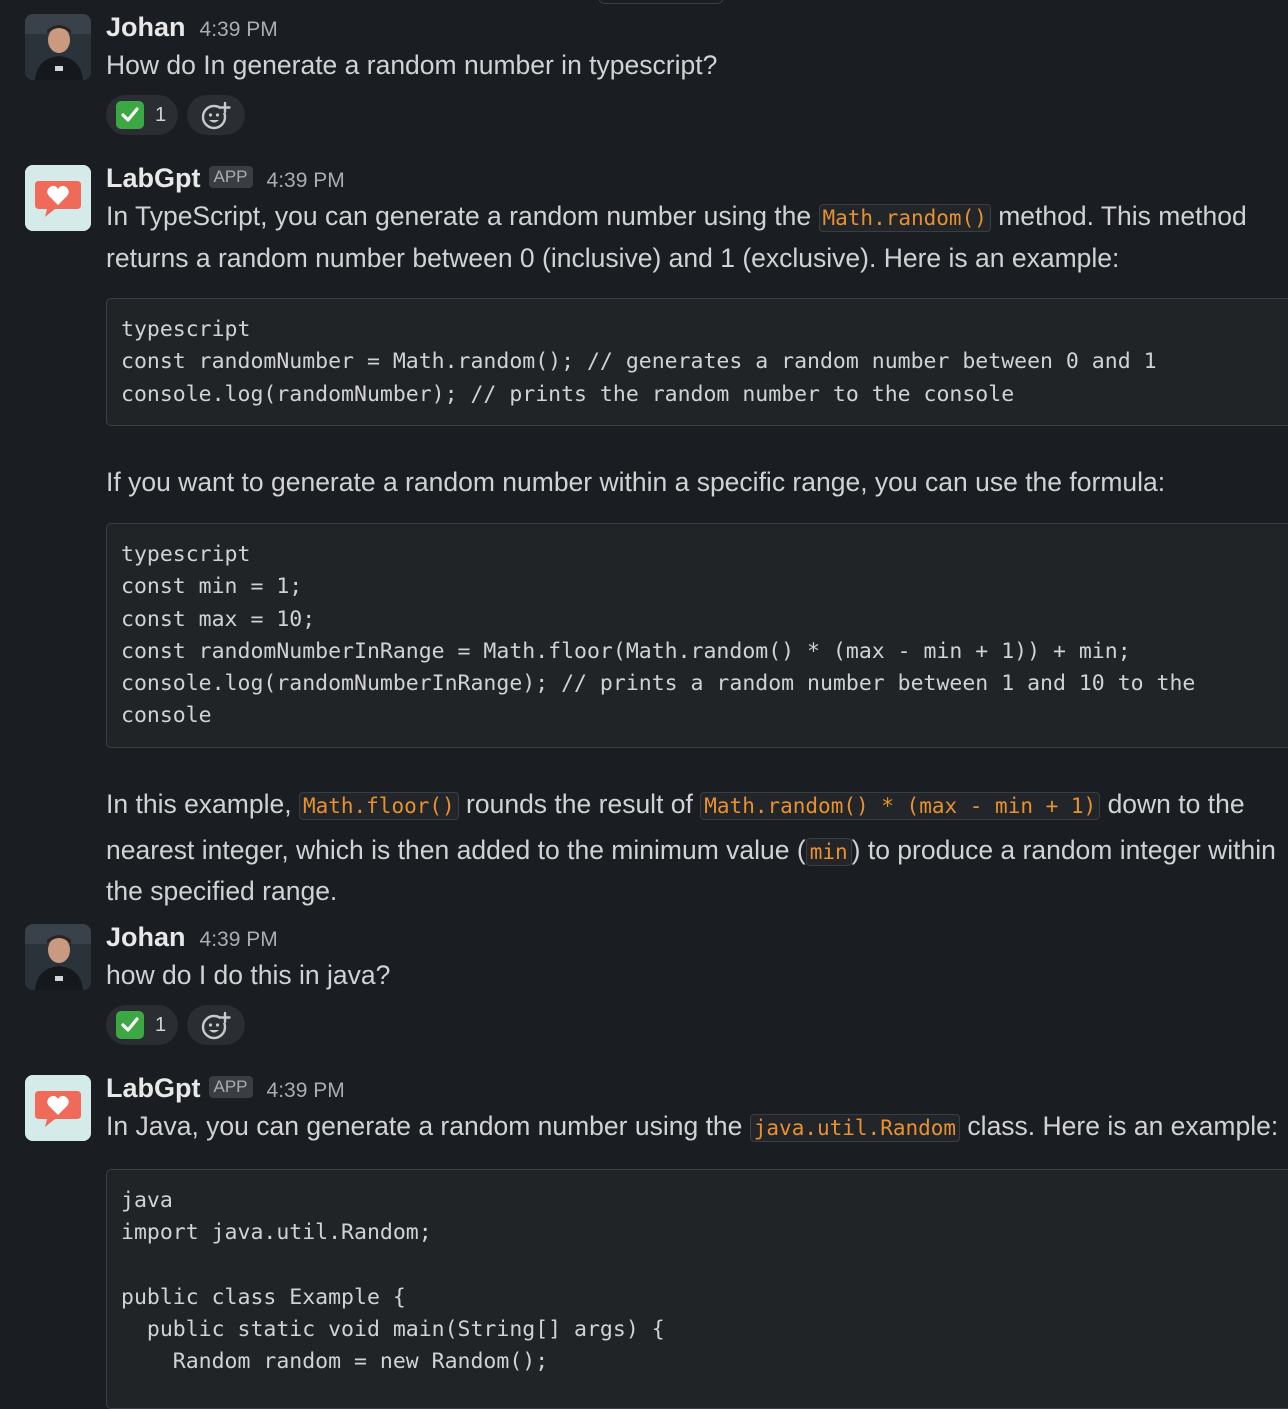 This screenshot has height=1409, width=1288. I want to click on inline-code: Math.floor(), so click(378, 806).